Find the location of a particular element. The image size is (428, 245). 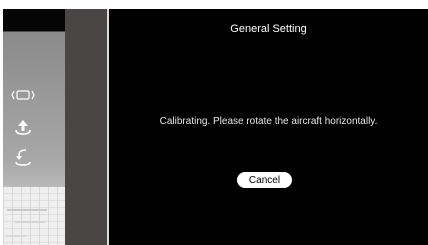

map-tiles is located at coordinates (34, 216).